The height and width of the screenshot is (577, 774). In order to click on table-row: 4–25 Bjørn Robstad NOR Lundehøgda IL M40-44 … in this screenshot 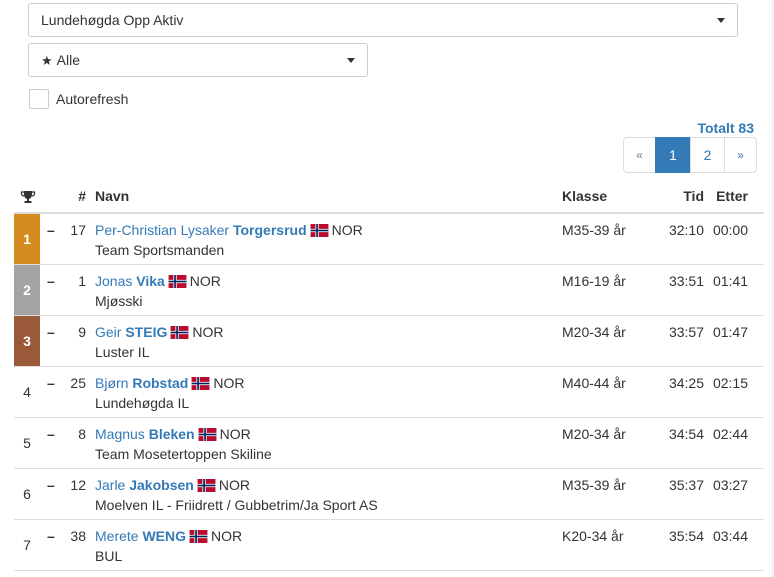, I will do `click(389, 392)`.